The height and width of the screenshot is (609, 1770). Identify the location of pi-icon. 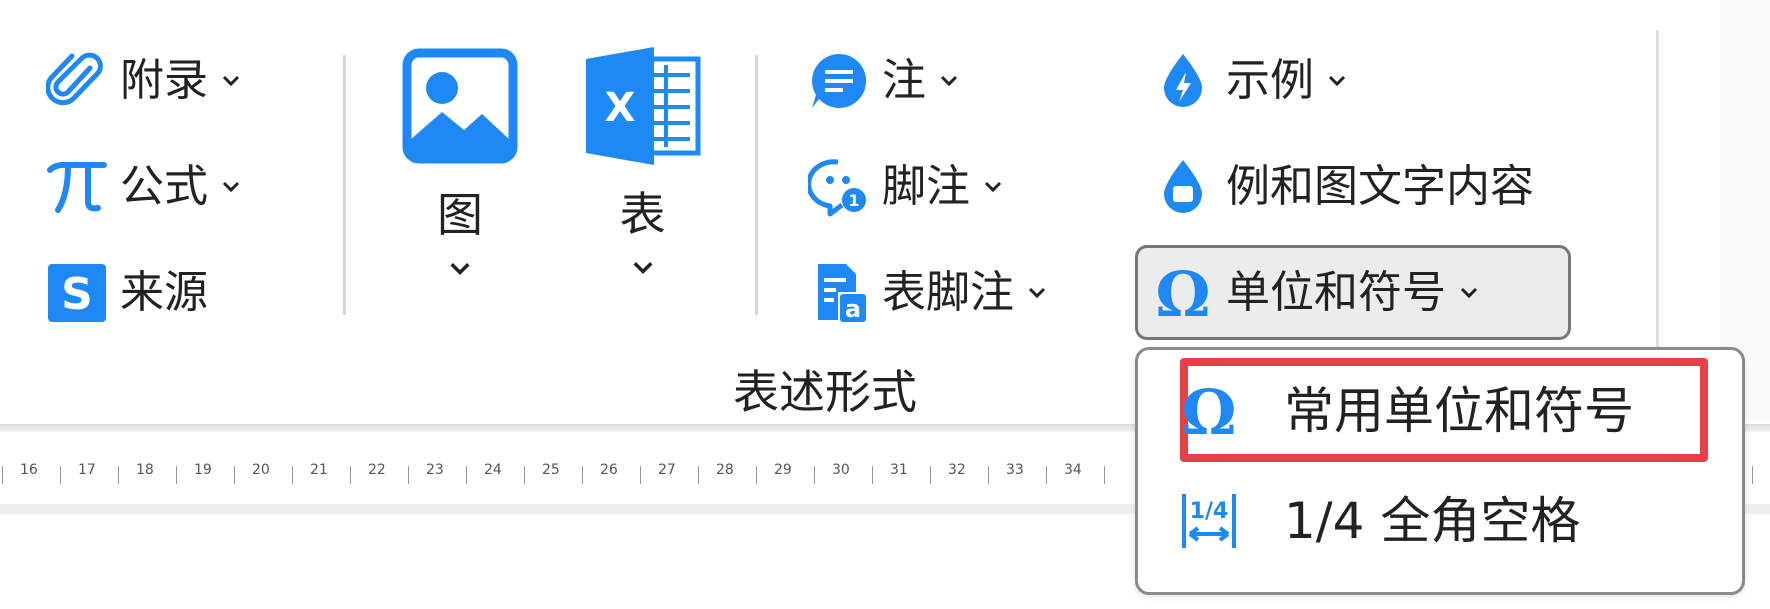
(77, 187).